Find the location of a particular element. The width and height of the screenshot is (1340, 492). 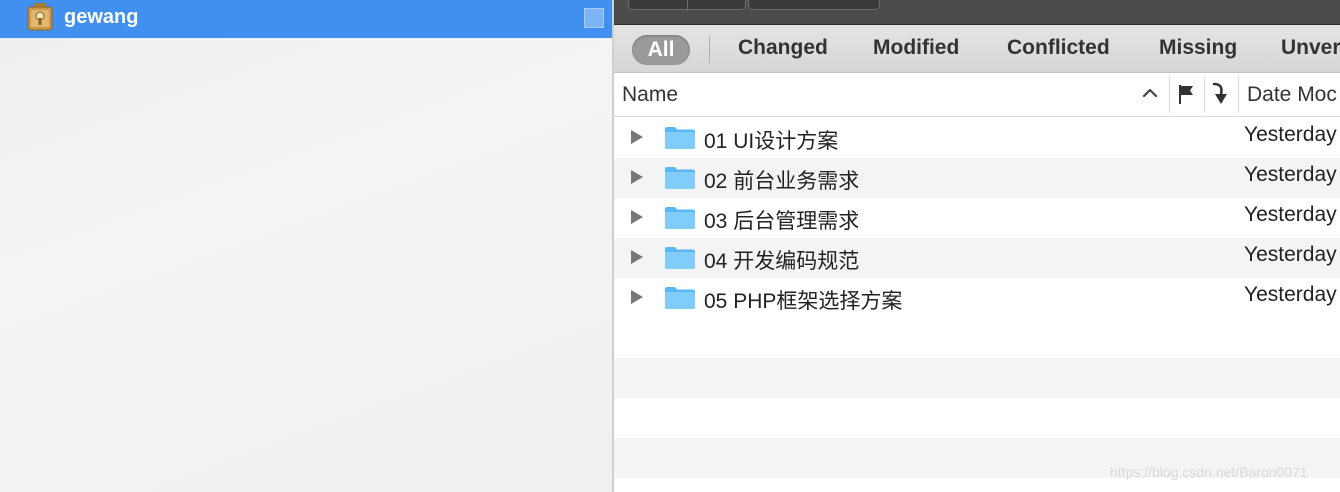

nav-divider is located at coordinates (687, 5).